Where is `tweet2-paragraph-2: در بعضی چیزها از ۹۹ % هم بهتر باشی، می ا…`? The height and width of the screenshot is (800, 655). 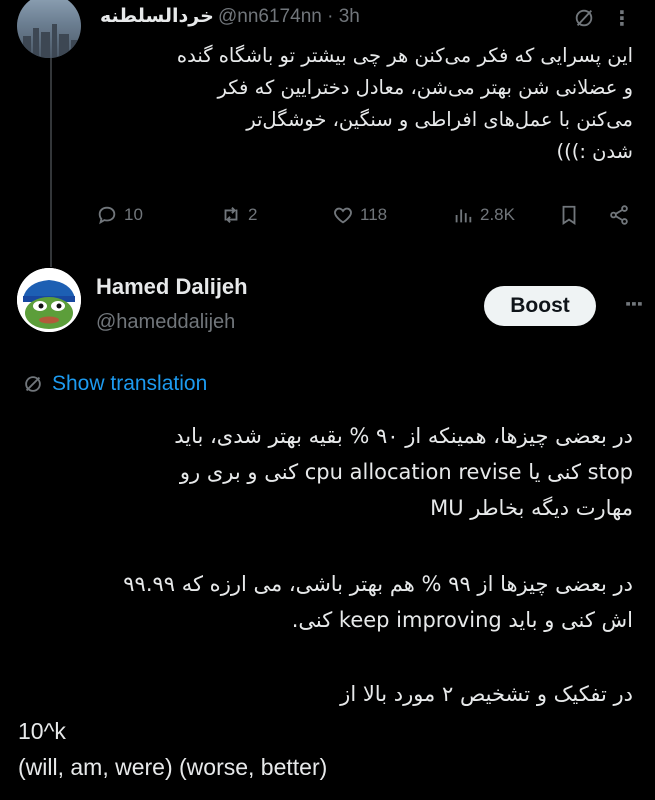
tweet2-paragraph-2: در بعضی چیزها از ۹۹ % هم بهتر باشی، می ا… is located at coordinates (325, 602).